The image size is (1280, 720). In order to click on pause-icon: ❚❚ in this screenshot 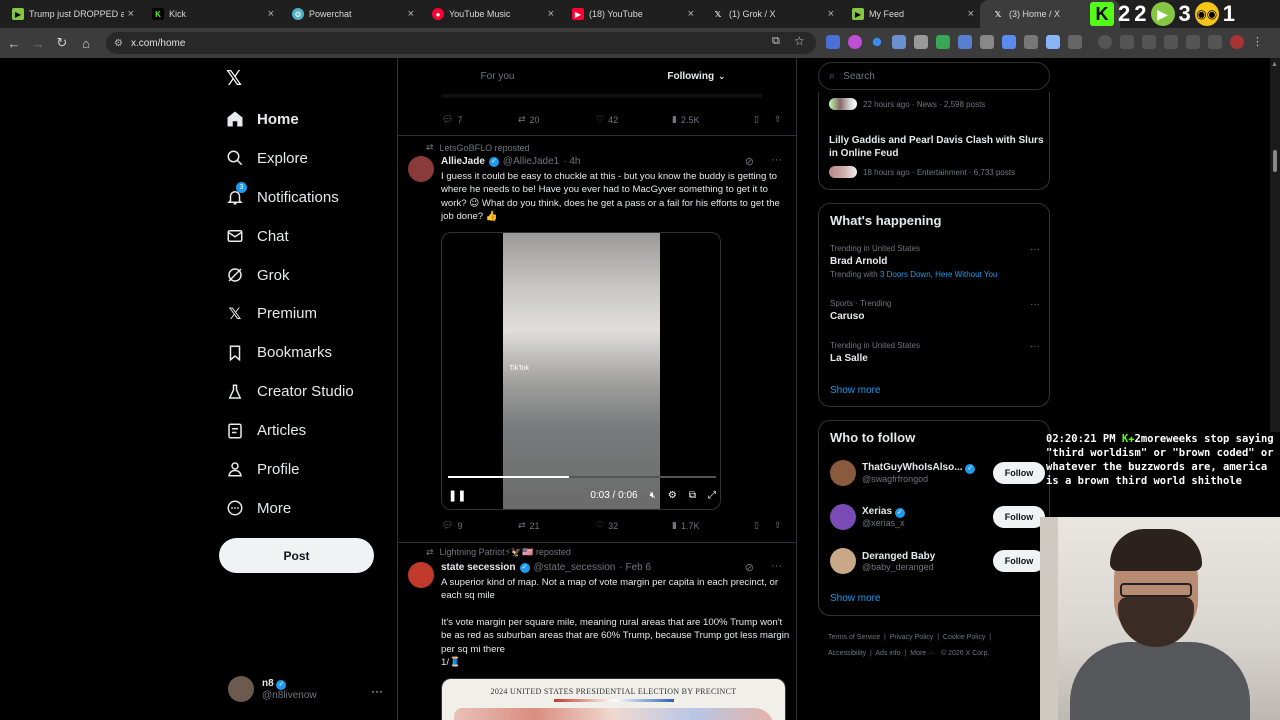, I will do `click(457, 495)`.